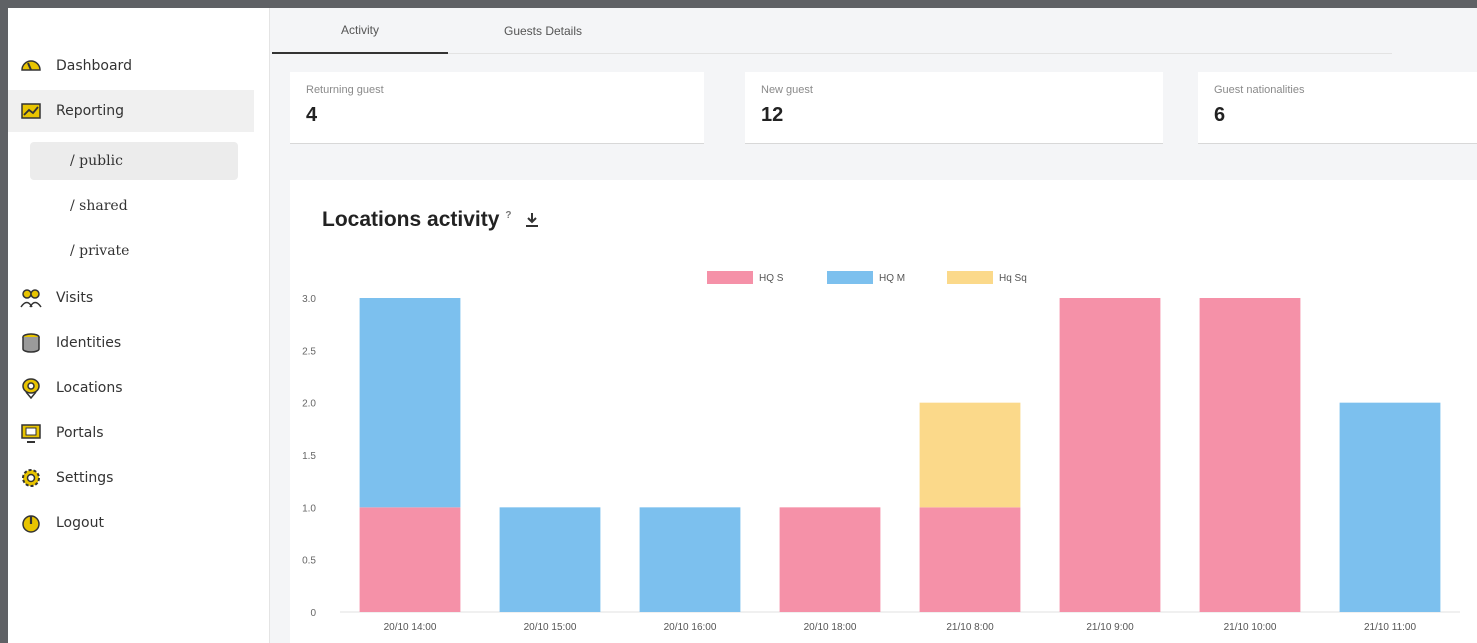 The image size is (1477, 643). What do you see at coordinates (309, 508) in the screenshot?
I see `y-tick-label: 1.0` at bounding box center [309, 508].